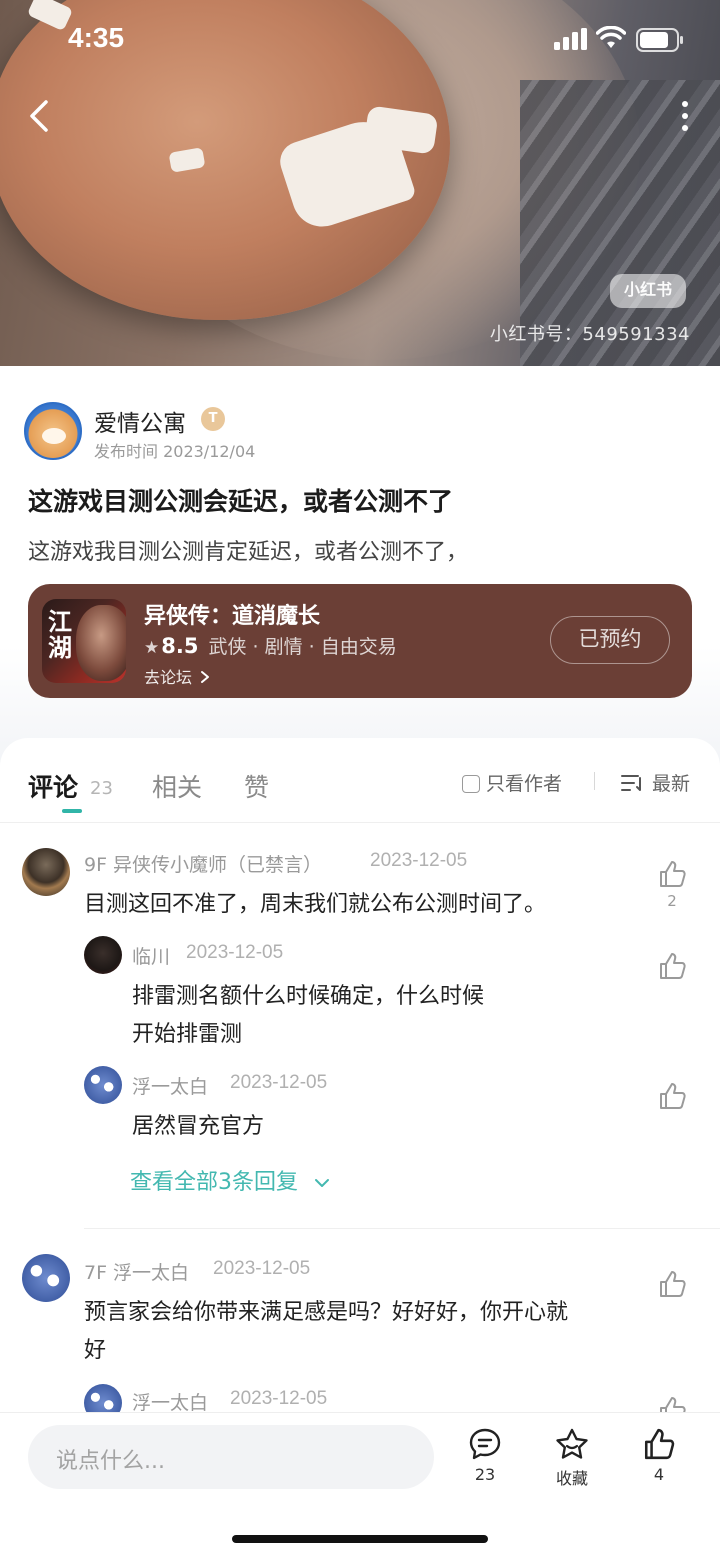 The width and height of the screenshot is (720, 1559). I want to click on author-name: 爱情公寓, so click(140, 421).